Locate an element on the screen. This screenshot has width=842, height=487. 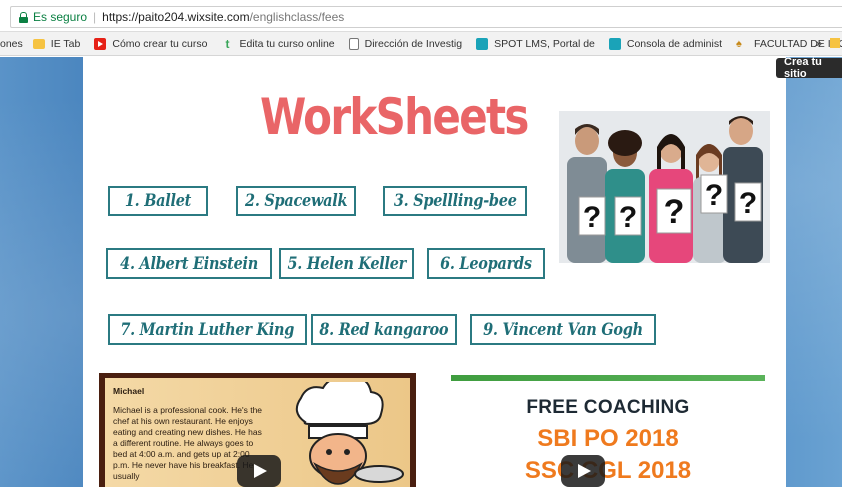
bookmark-consola: Consola de administ is located at coordinates (665, 43).